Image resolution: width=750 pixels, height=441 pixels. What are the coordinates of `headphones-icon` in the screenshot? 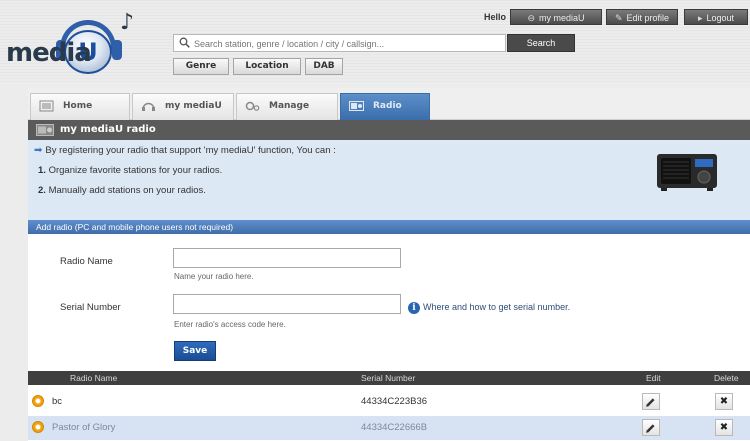 It's located at (148, 106).